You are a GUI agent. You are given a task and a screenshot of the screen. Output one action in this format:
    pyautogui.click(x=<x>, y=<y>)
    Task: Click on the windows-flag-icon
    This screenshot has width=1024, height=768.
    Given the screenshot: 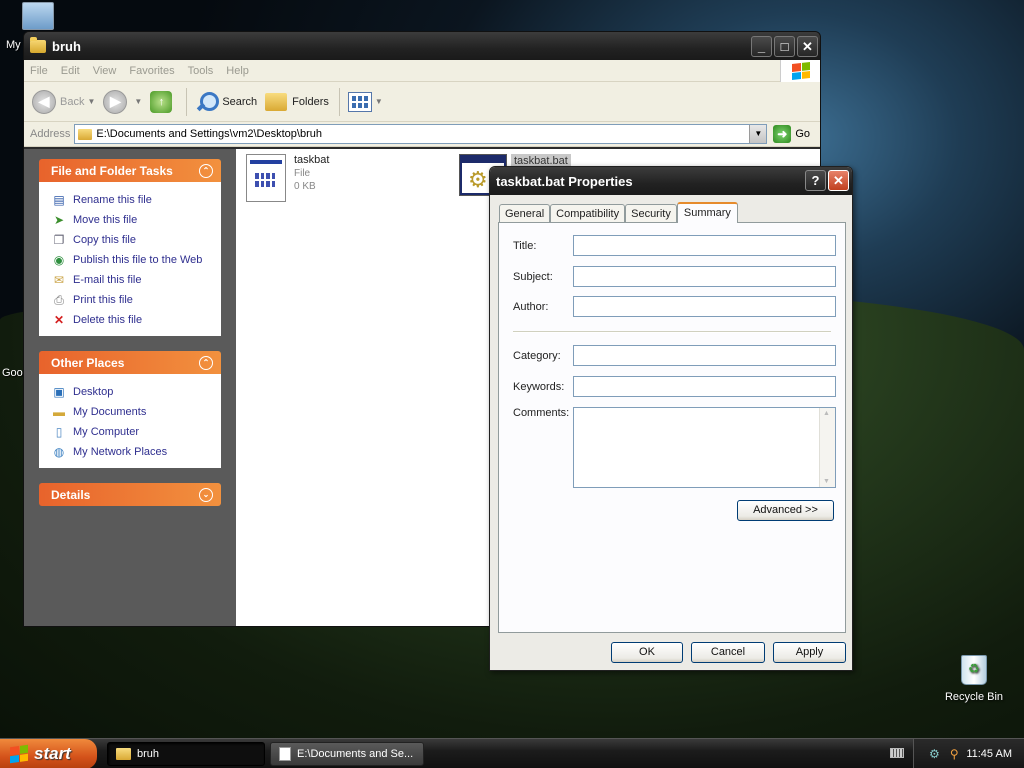 What is the action you would take?
    pyautogui.click(x=19, y=754)
    